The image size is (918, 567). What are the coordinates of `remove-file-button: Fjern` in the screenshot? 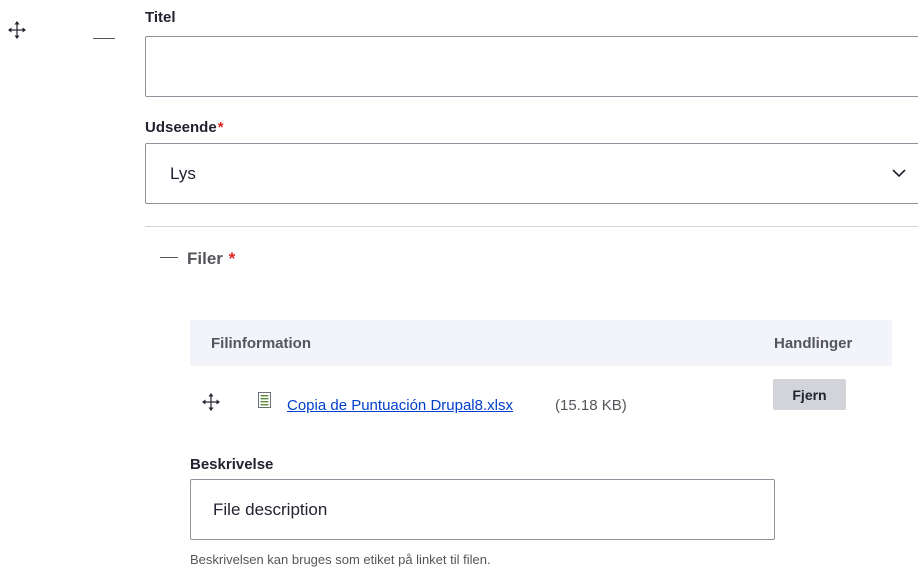 It's located at (809, 394).